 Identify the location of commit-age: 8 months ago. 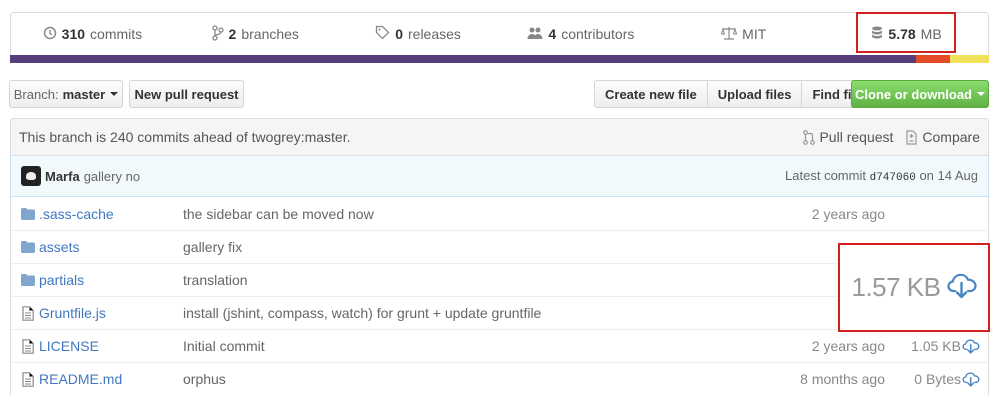
(842, 379).